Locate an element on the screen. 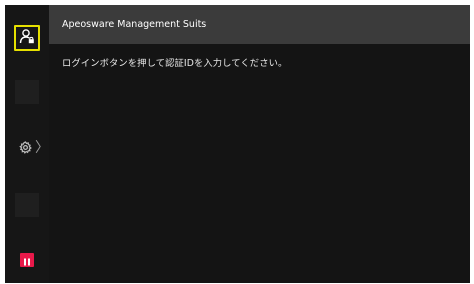  sidebar: 〉 is located at coordinates (27, 144).